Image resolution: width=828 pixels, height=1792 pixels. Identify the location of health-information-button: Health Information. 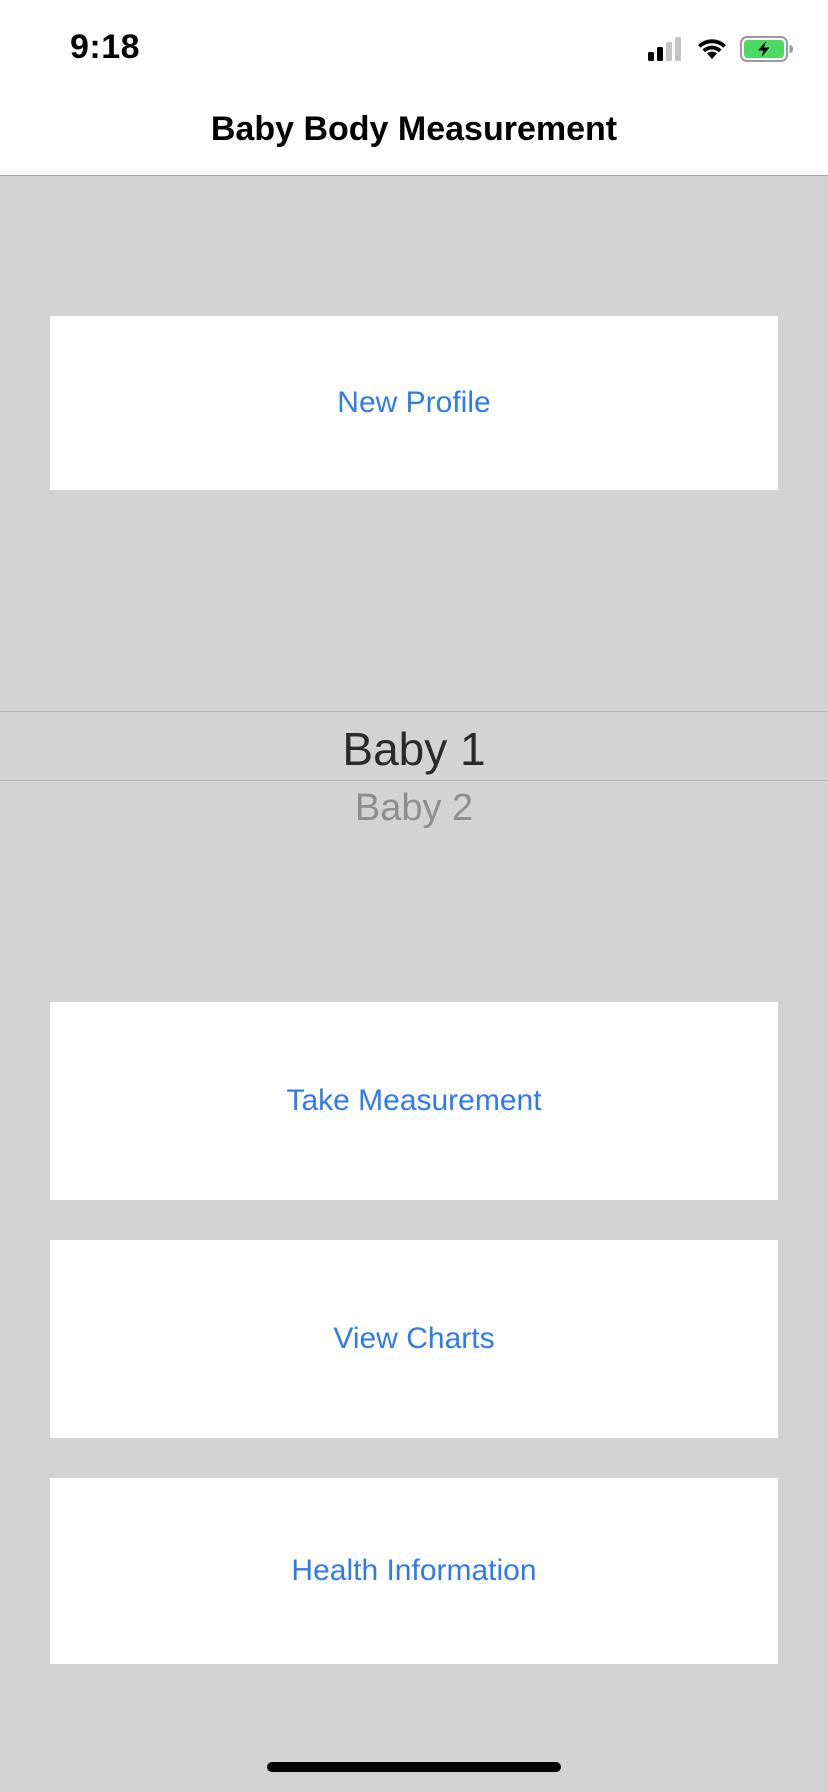
(414, 1571).